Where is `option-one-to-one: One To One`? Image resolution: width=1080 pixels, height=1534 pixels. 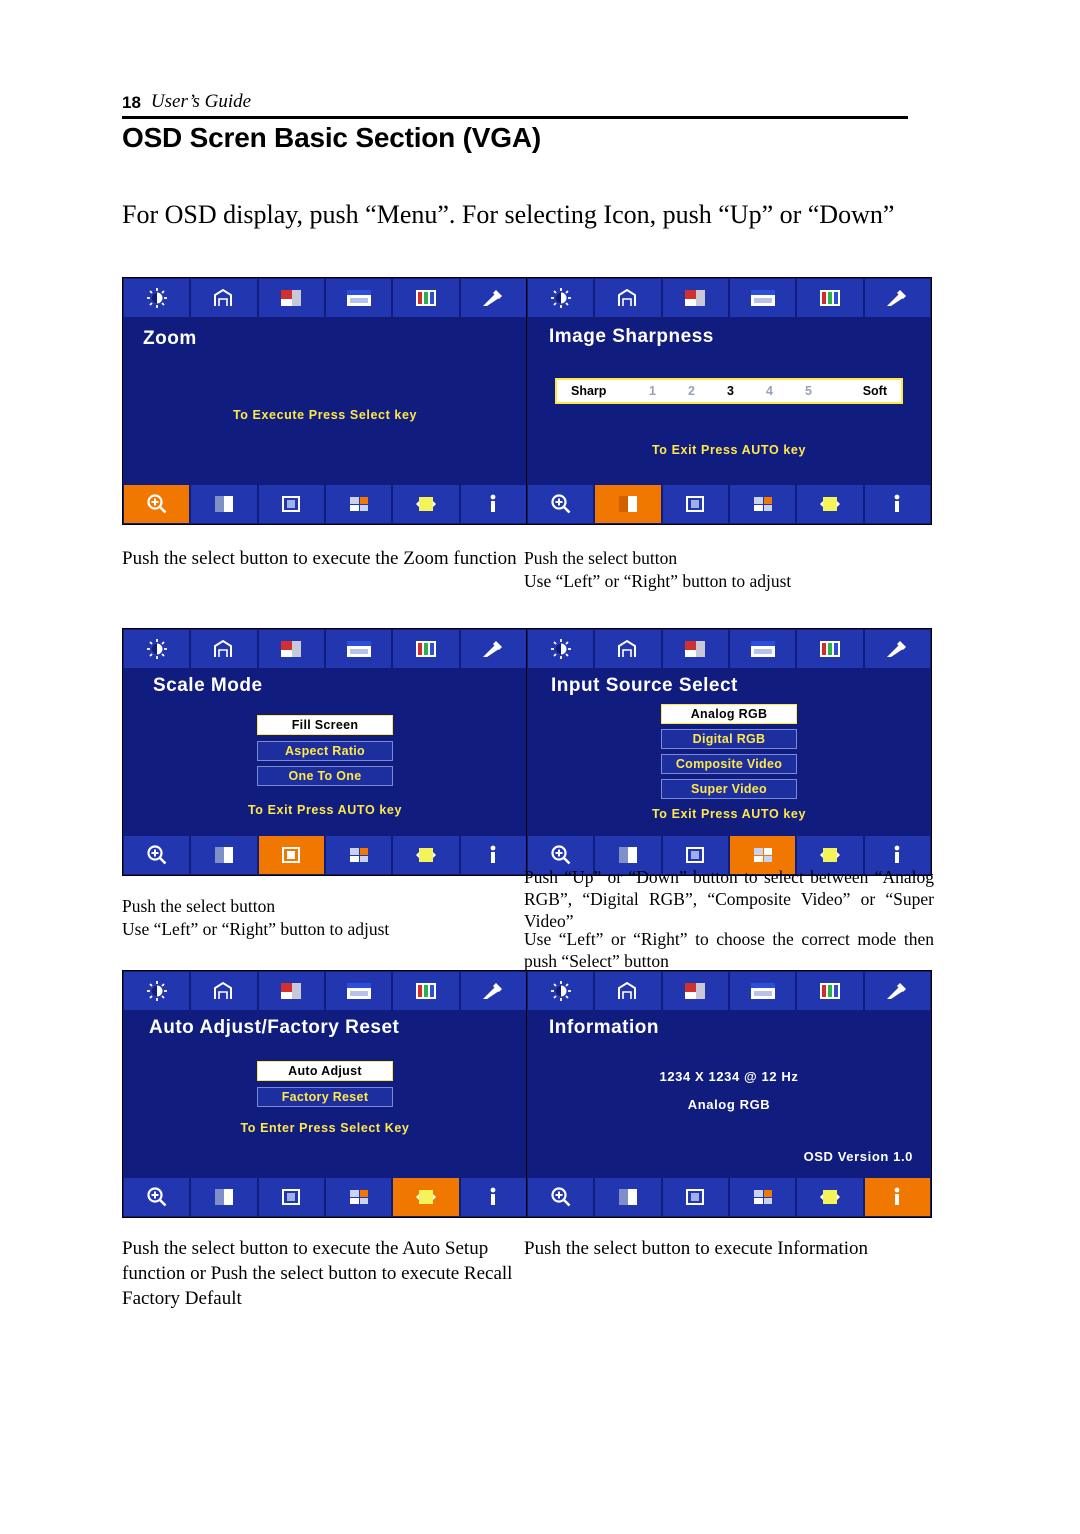
option-one-to-one: One To One is located at coordinates (325, 776).